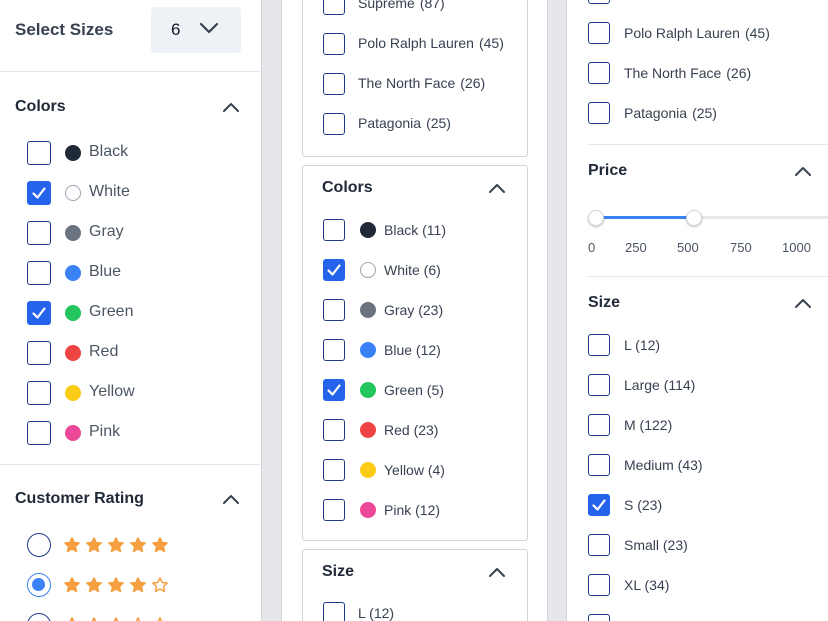 This screenshot has height=621, width=828. What do you see at coordinates (404, 123) in the screenshot?
I see `brand-option-label: Patagonia (25)` at bounding box center [404, 123].